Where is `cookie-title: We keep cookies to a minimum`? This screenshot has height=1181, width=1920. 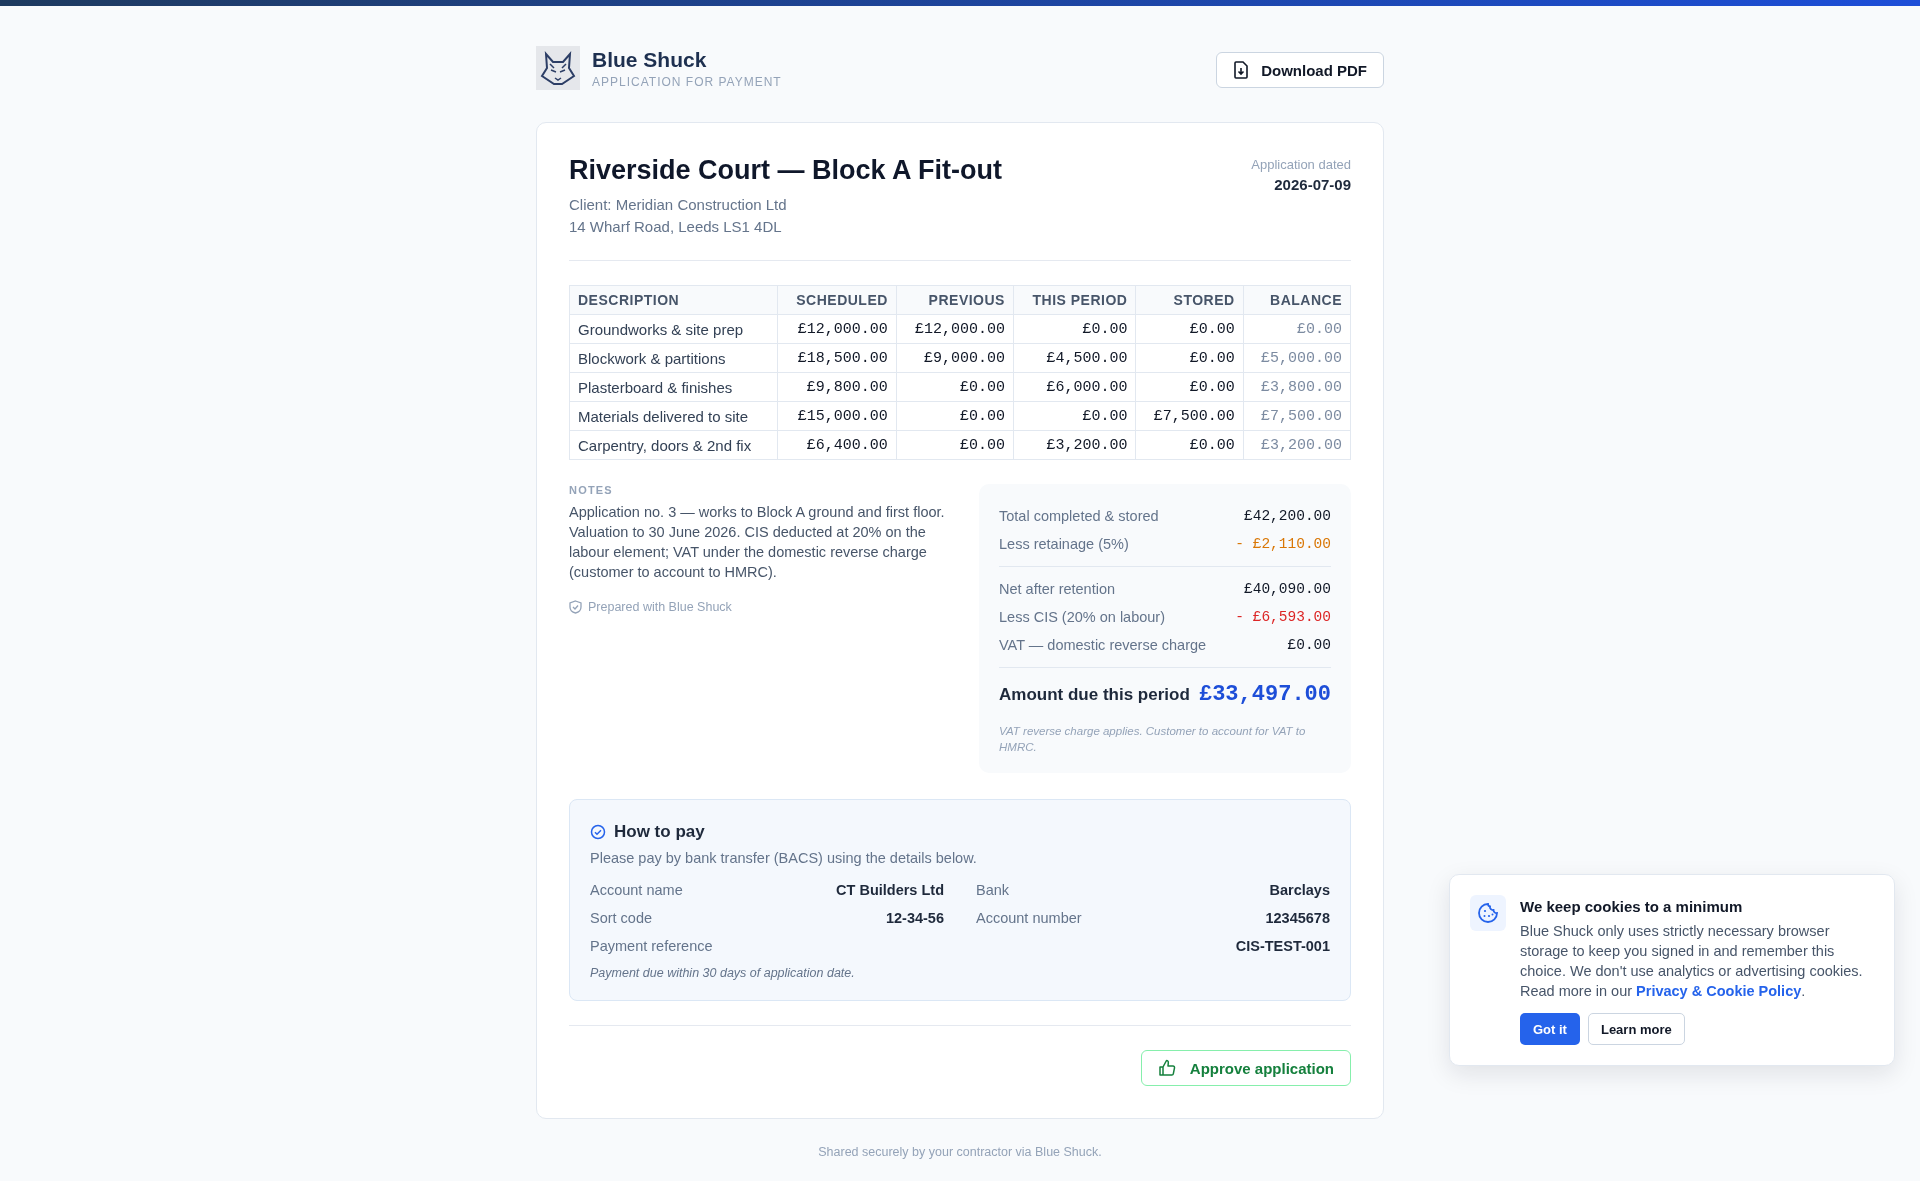
cookie-title: We keep cookies to a minimum is located at coordinates (1632, 906).